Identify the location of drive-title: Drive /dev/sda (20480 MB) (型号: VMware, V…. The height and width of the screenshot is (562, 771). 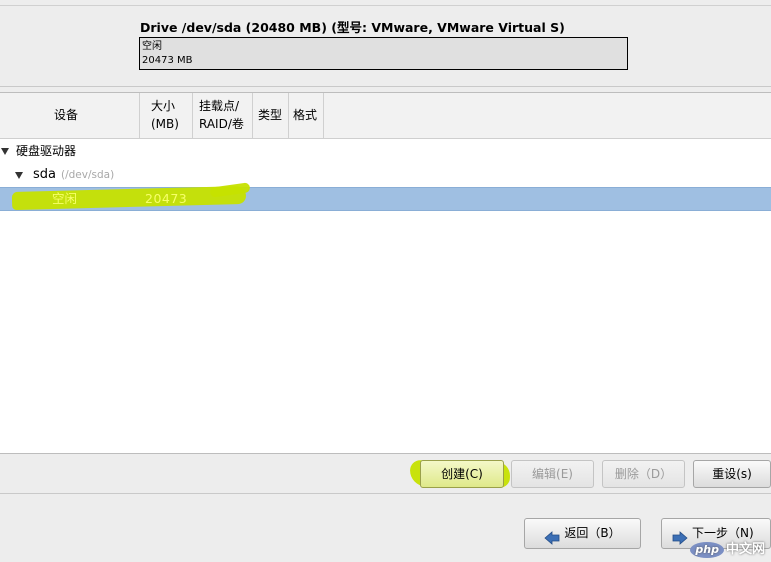
(352, 27).